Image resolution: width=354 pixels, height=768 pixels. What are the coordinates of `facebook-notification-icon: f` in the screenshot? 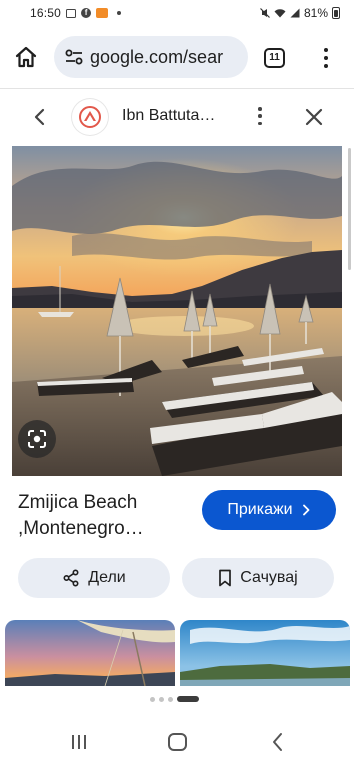 It's located at (86, 13).